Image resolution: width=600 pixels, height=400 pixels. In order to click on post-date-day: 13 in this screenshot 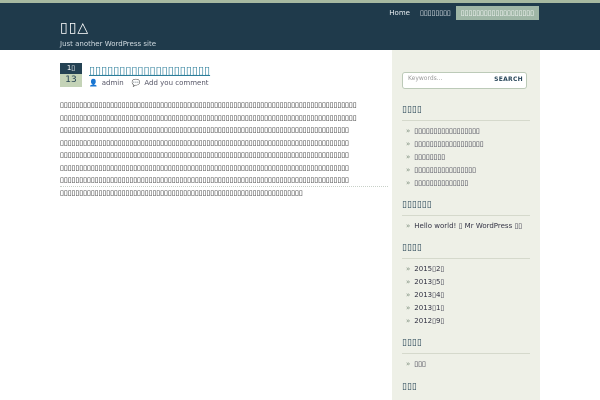, I will do `click(71, 80)`.